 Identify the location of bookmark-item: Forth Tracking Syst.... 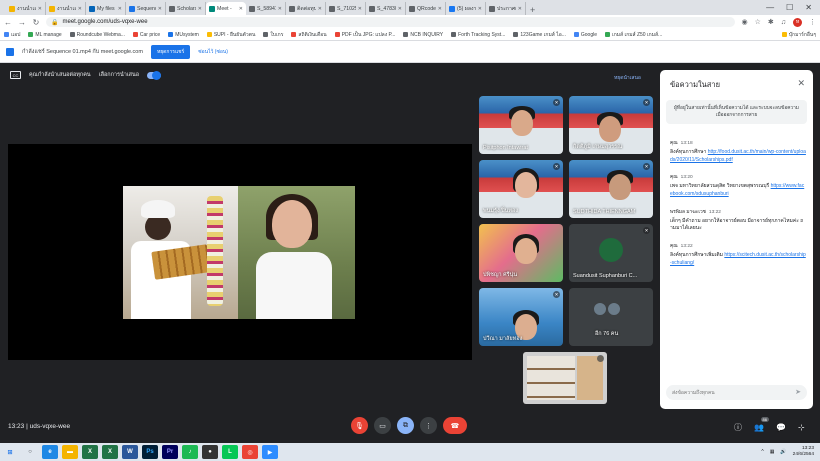
(478, 35).